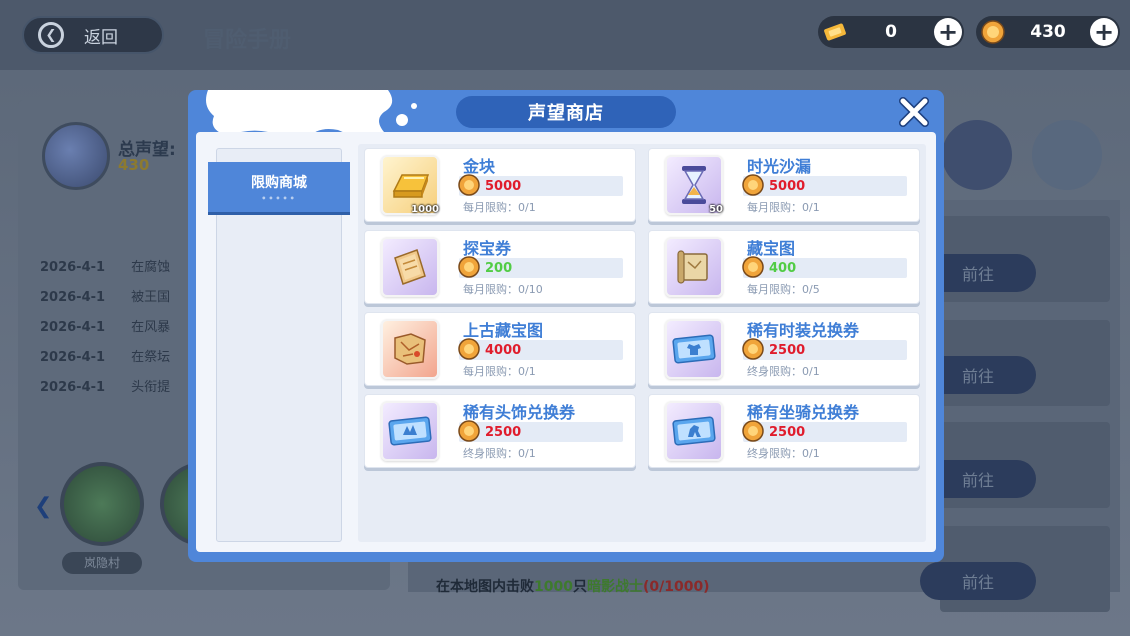 The height and width of the screenshot is (636, 1130). I want to click on total-reputation-value: 430, so click(134, 165).